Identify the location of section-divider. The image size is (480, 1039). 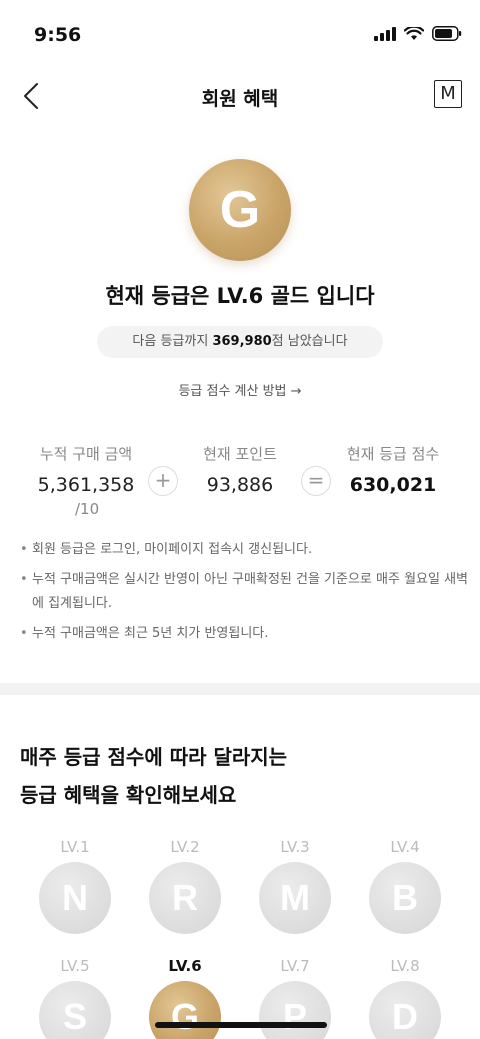
(240, 689).